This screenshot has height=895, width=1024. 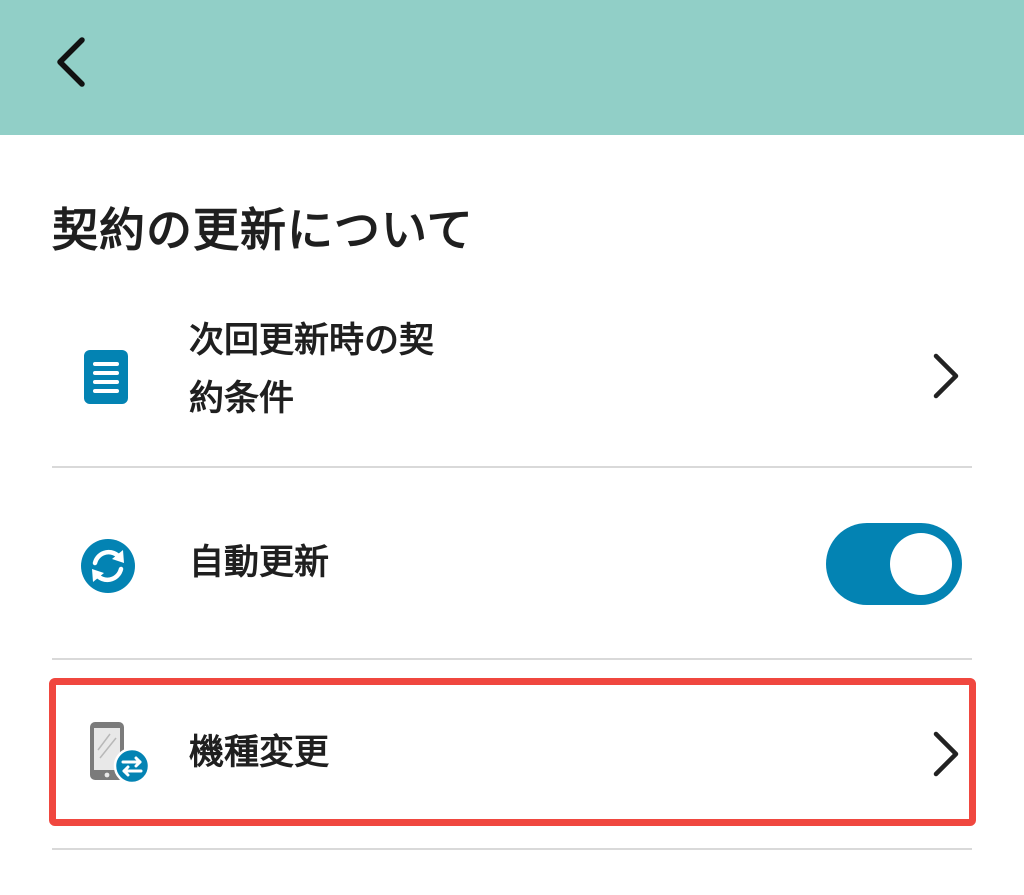 What do you see at coordinates (242, 399) in the screenshot?
I see `row-label-line2: 約条件` at bounding box center [242, 399].